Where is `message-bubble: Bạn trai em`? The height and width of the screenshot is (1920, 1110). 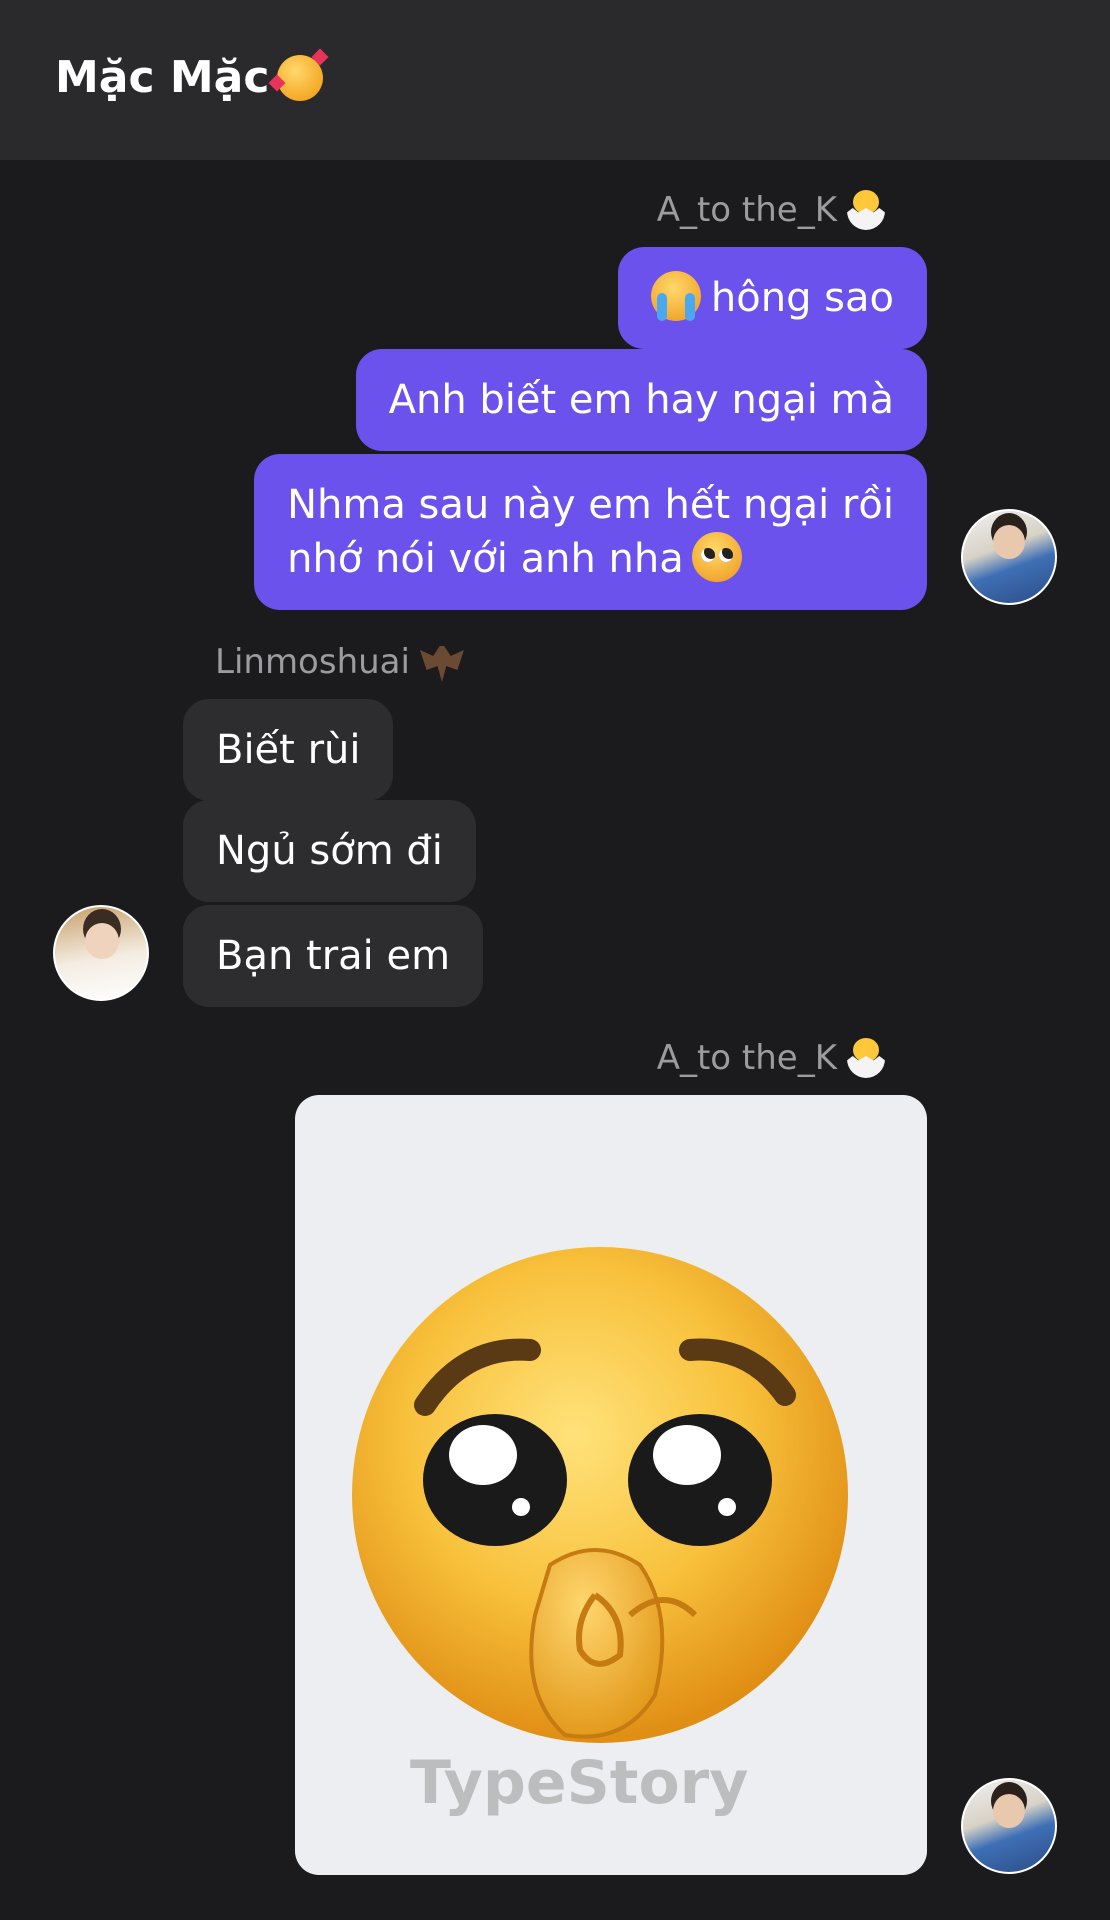
message-bubble: Bạn trai em is located at coordinates (333, 956).